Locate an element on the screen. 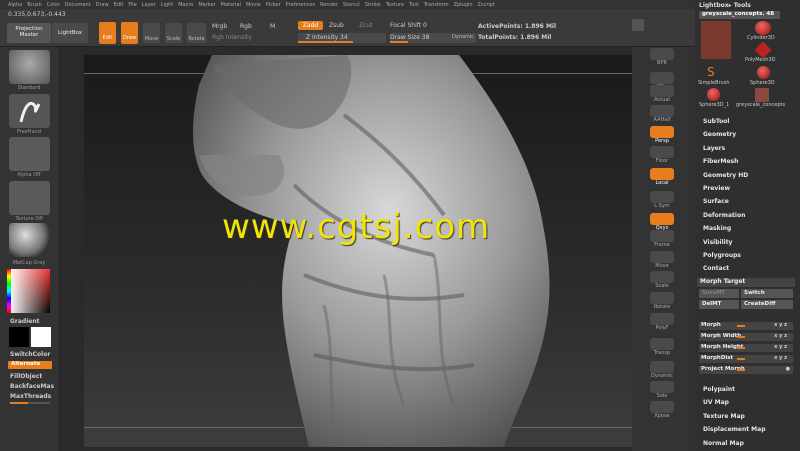  sphere3d-thumbnail is located at coordinates (763, 72).